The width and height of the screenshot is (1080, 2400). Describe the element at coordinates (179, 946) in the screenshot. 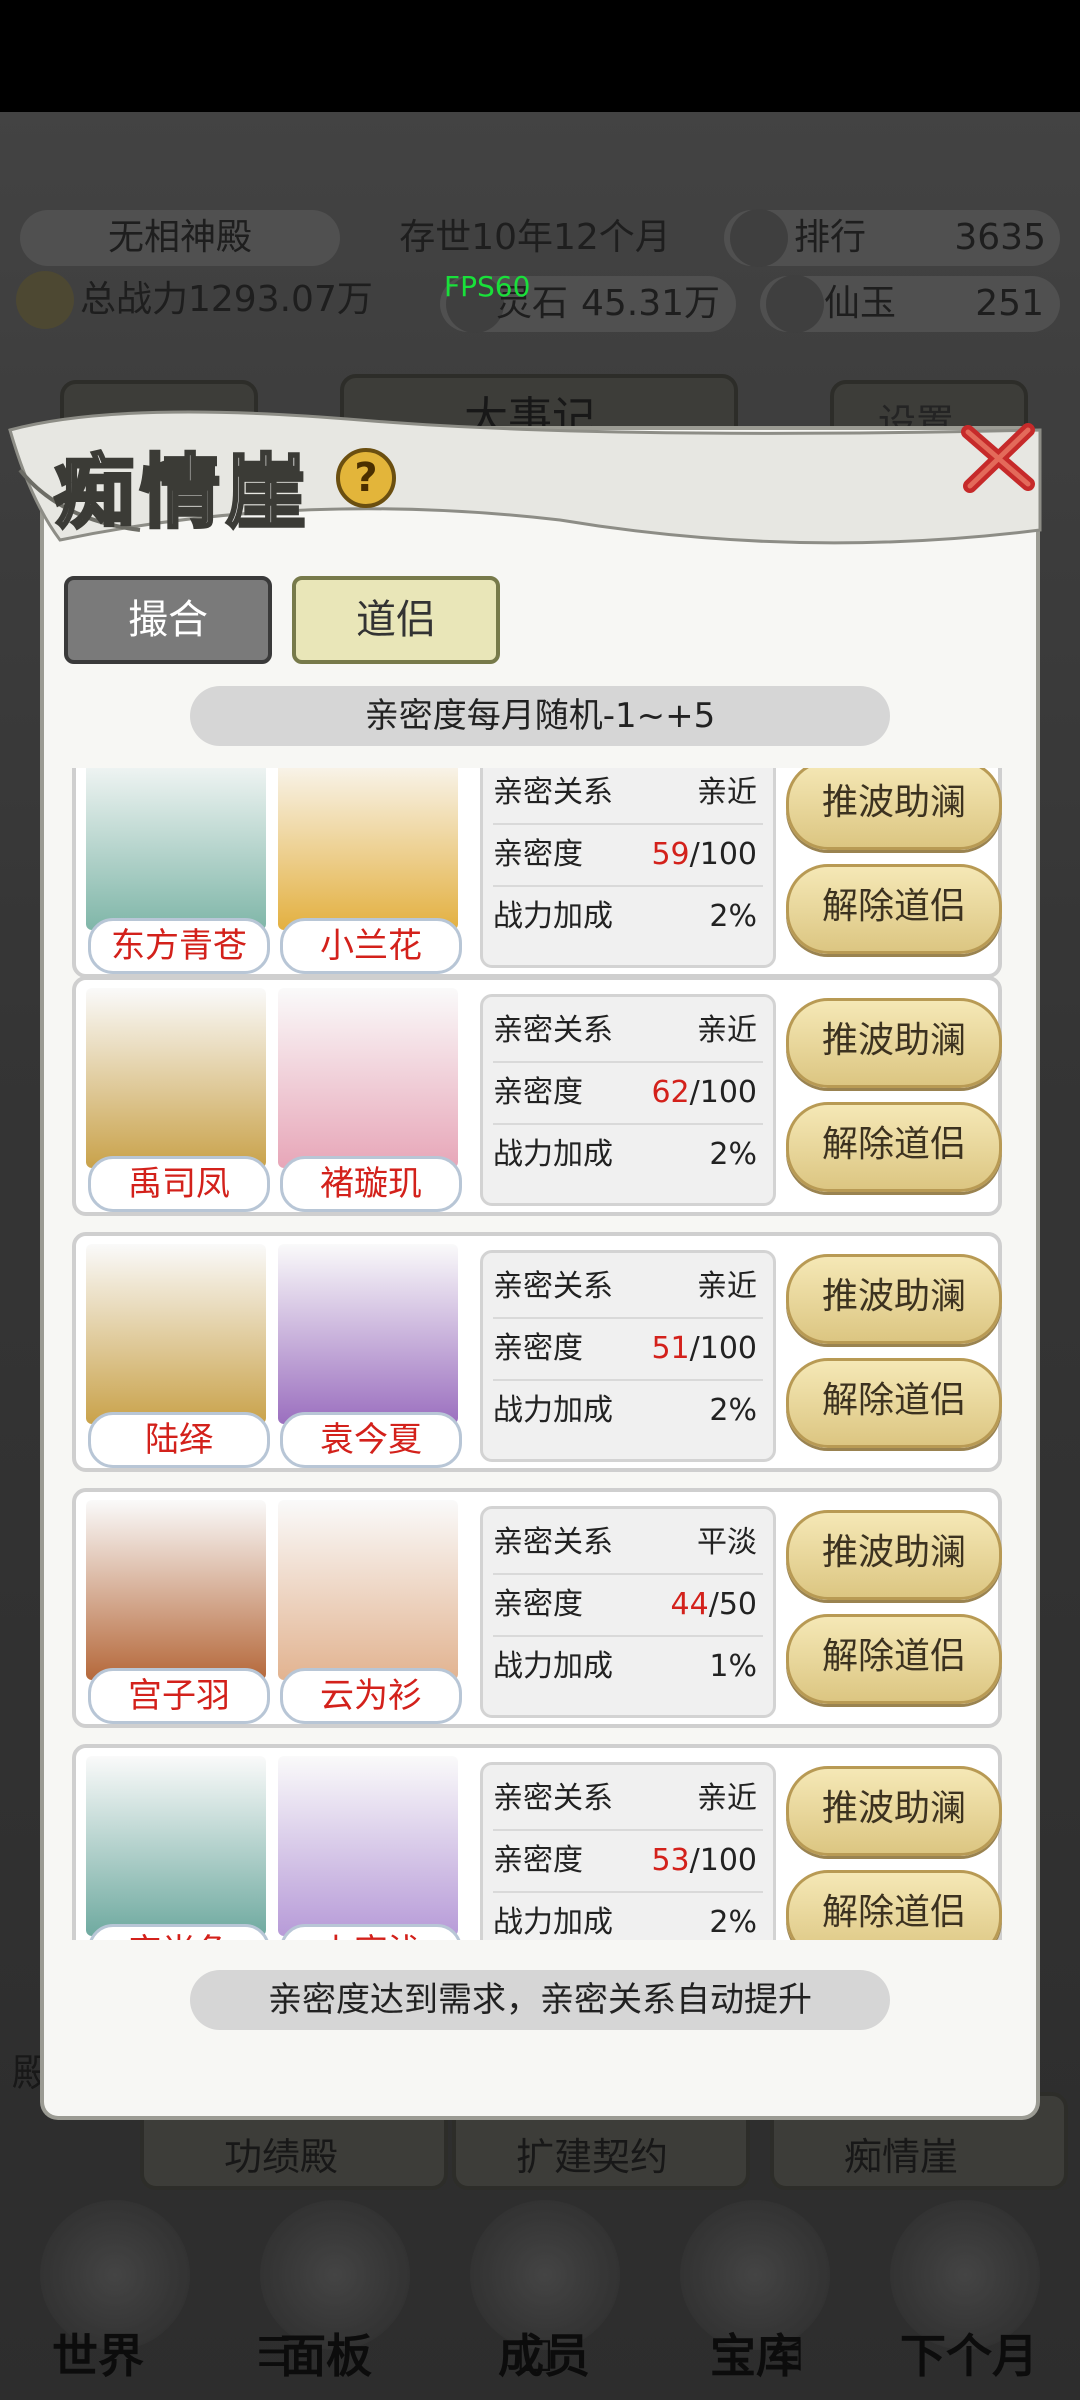

I see `left-character-name: 东方青苍` at that location.